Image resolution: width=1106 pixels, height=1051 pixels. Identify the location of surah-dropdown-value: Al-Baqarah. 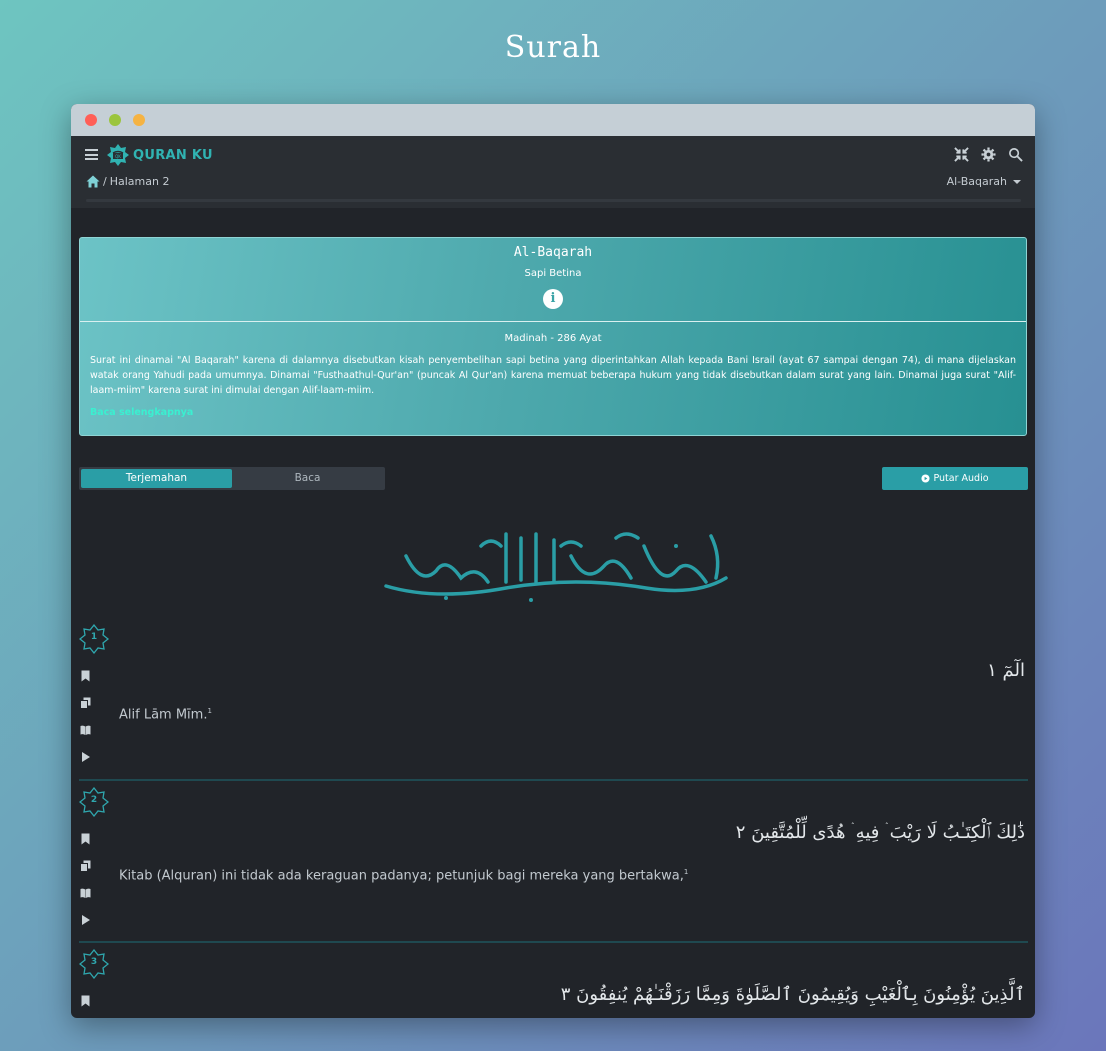
(976, 181).